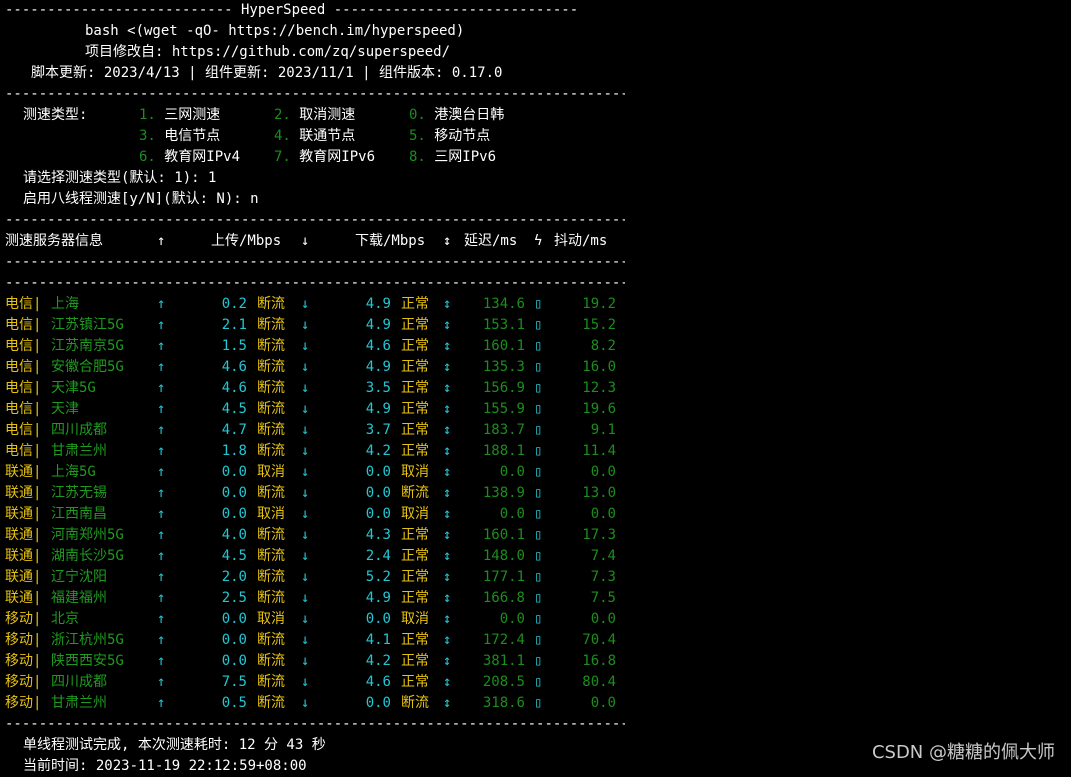  I want to click on jitter-value: 8.2, so click(603, 346).